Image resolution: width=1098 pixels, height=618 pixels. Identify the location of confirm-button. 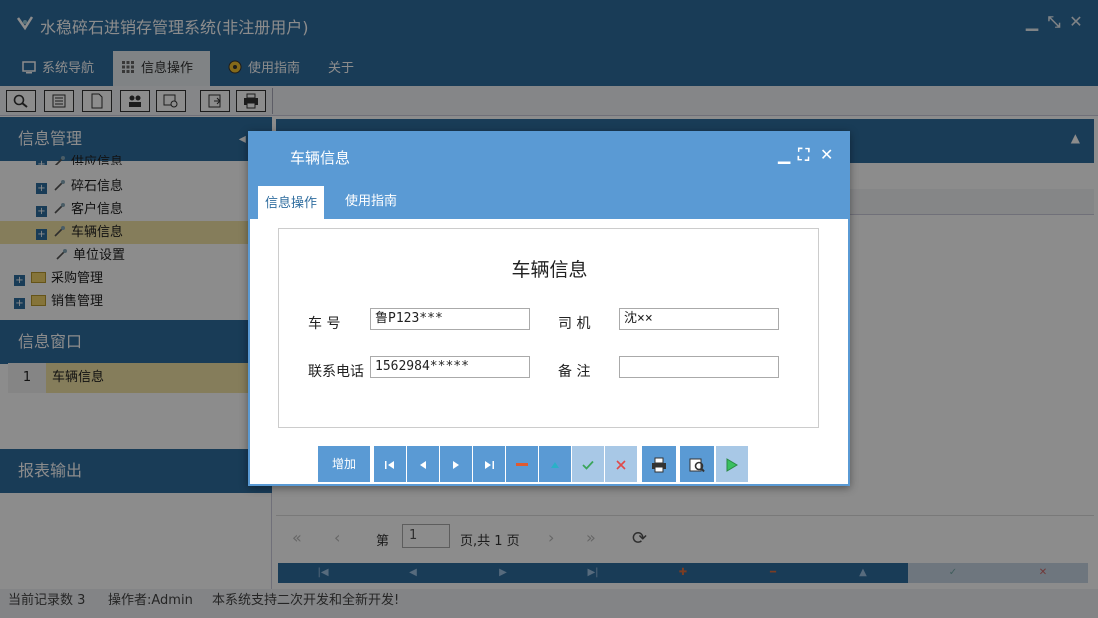
(588, 464).